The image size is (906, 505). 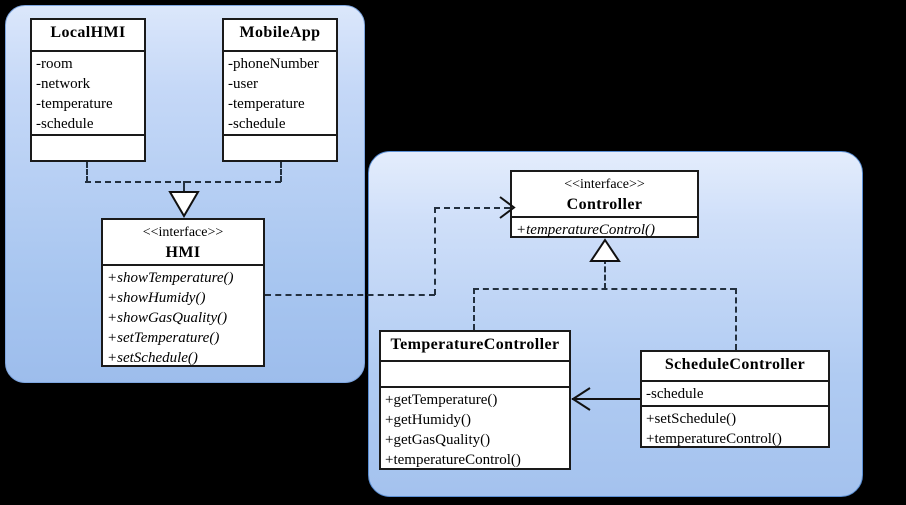 What do you see at coordinates (441, 400) in the screenshot?
I see `temperaturecontroller-operation: +getTemperature()` at bounding box center [441, 400].